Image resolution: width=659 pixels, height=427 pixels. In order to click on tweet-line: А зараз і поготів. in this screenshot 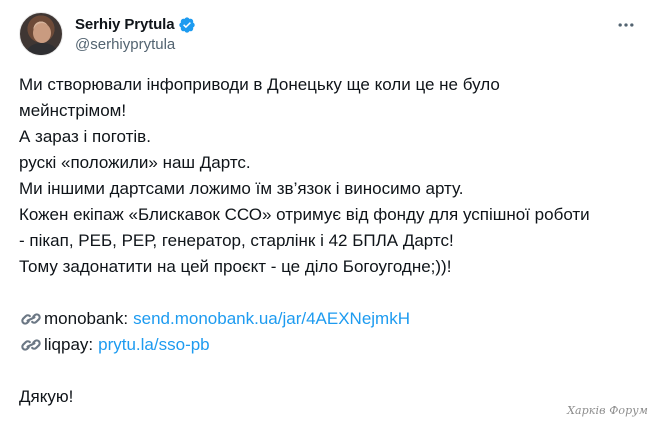, I will do `click(85, 136)`.